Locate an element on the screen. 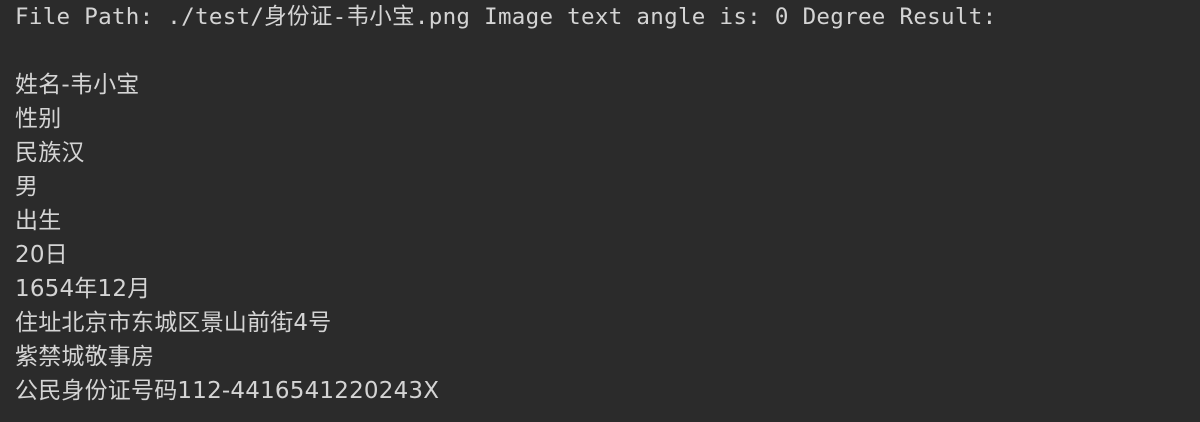 The width and height of the screenshot is (1200, 422). result-line-address: 住址北京市东城区景山前街4号 is located at coordinates (173, 323).